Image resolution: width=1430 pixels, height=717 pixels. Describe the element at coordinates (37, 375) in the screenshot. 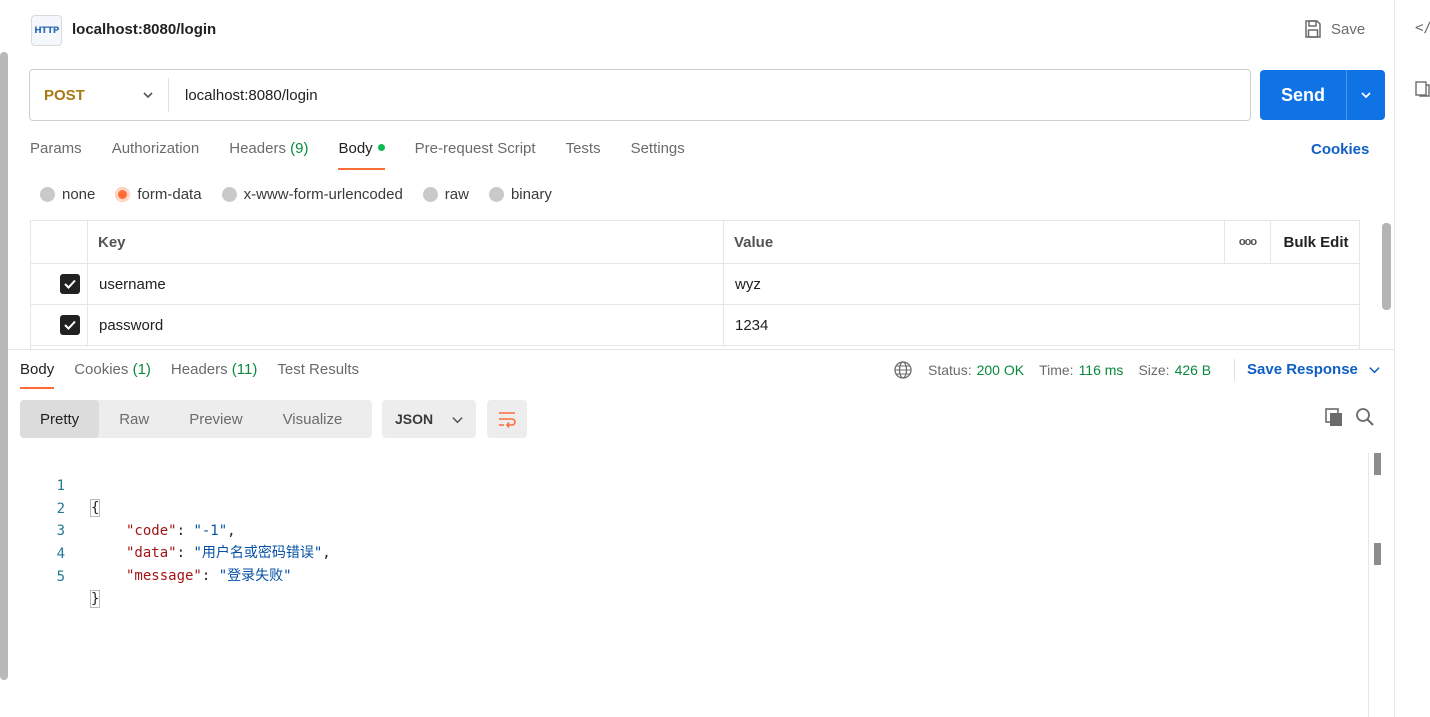

I see `response-tab-body: Body` at that location.